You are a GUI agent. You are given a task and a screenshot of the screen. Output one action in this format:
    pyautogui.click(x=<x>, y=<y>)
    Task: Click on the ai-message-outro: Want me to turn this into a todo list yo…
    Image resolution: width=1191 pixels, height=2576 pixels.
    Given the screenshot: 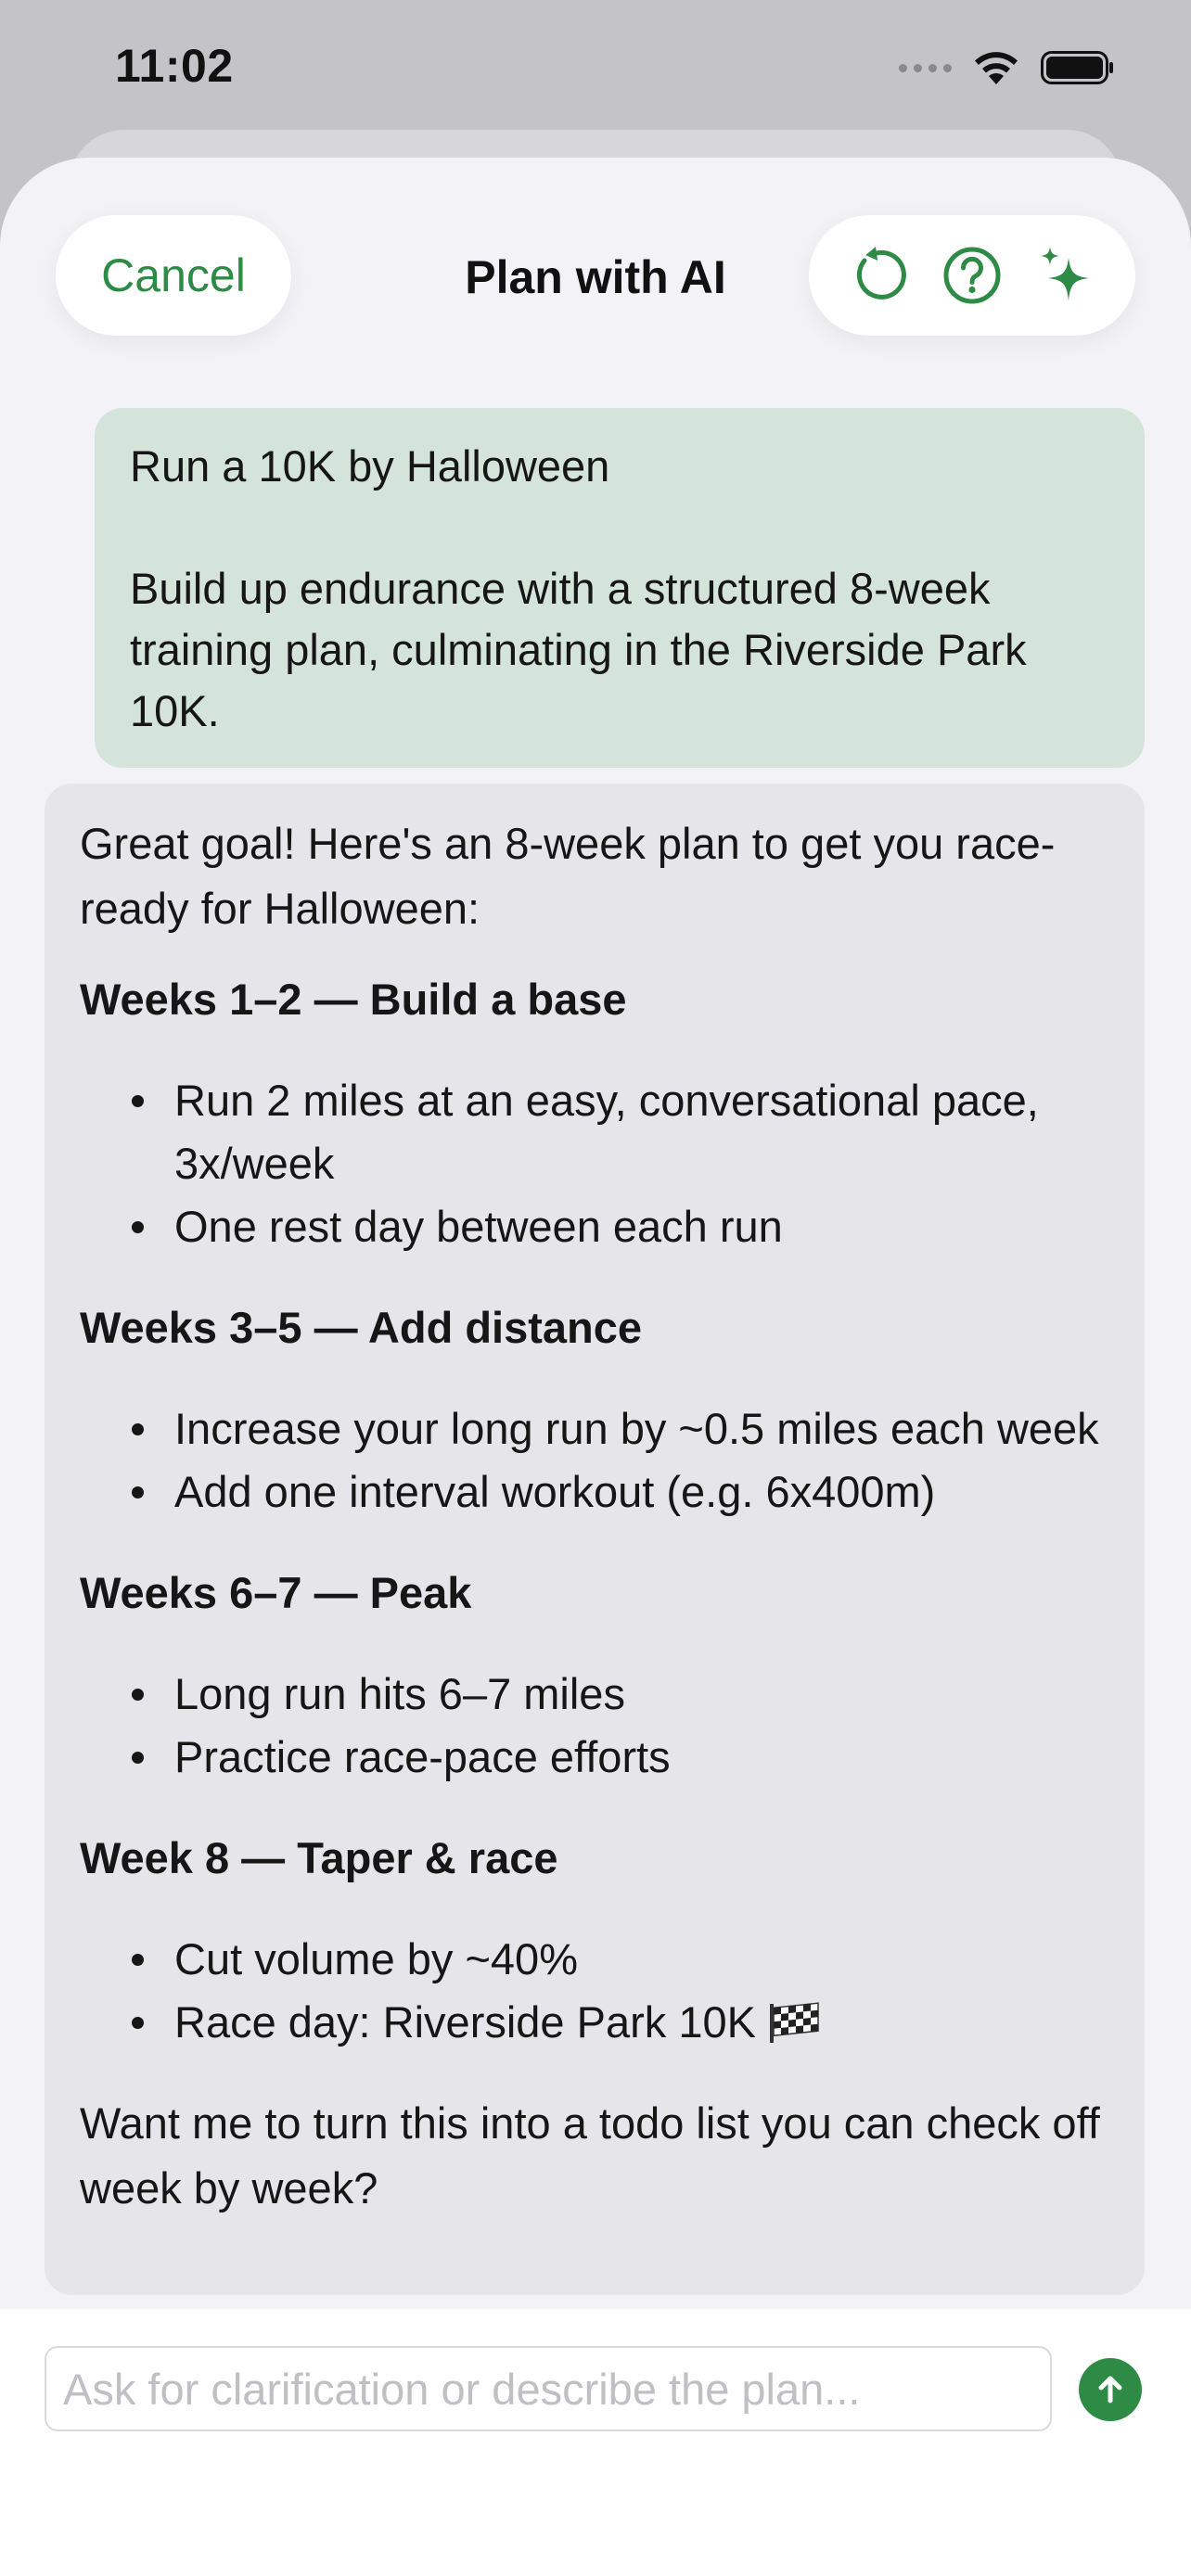 What is the action you would take?
    pyautogui.click(x=590, y=2155)
    